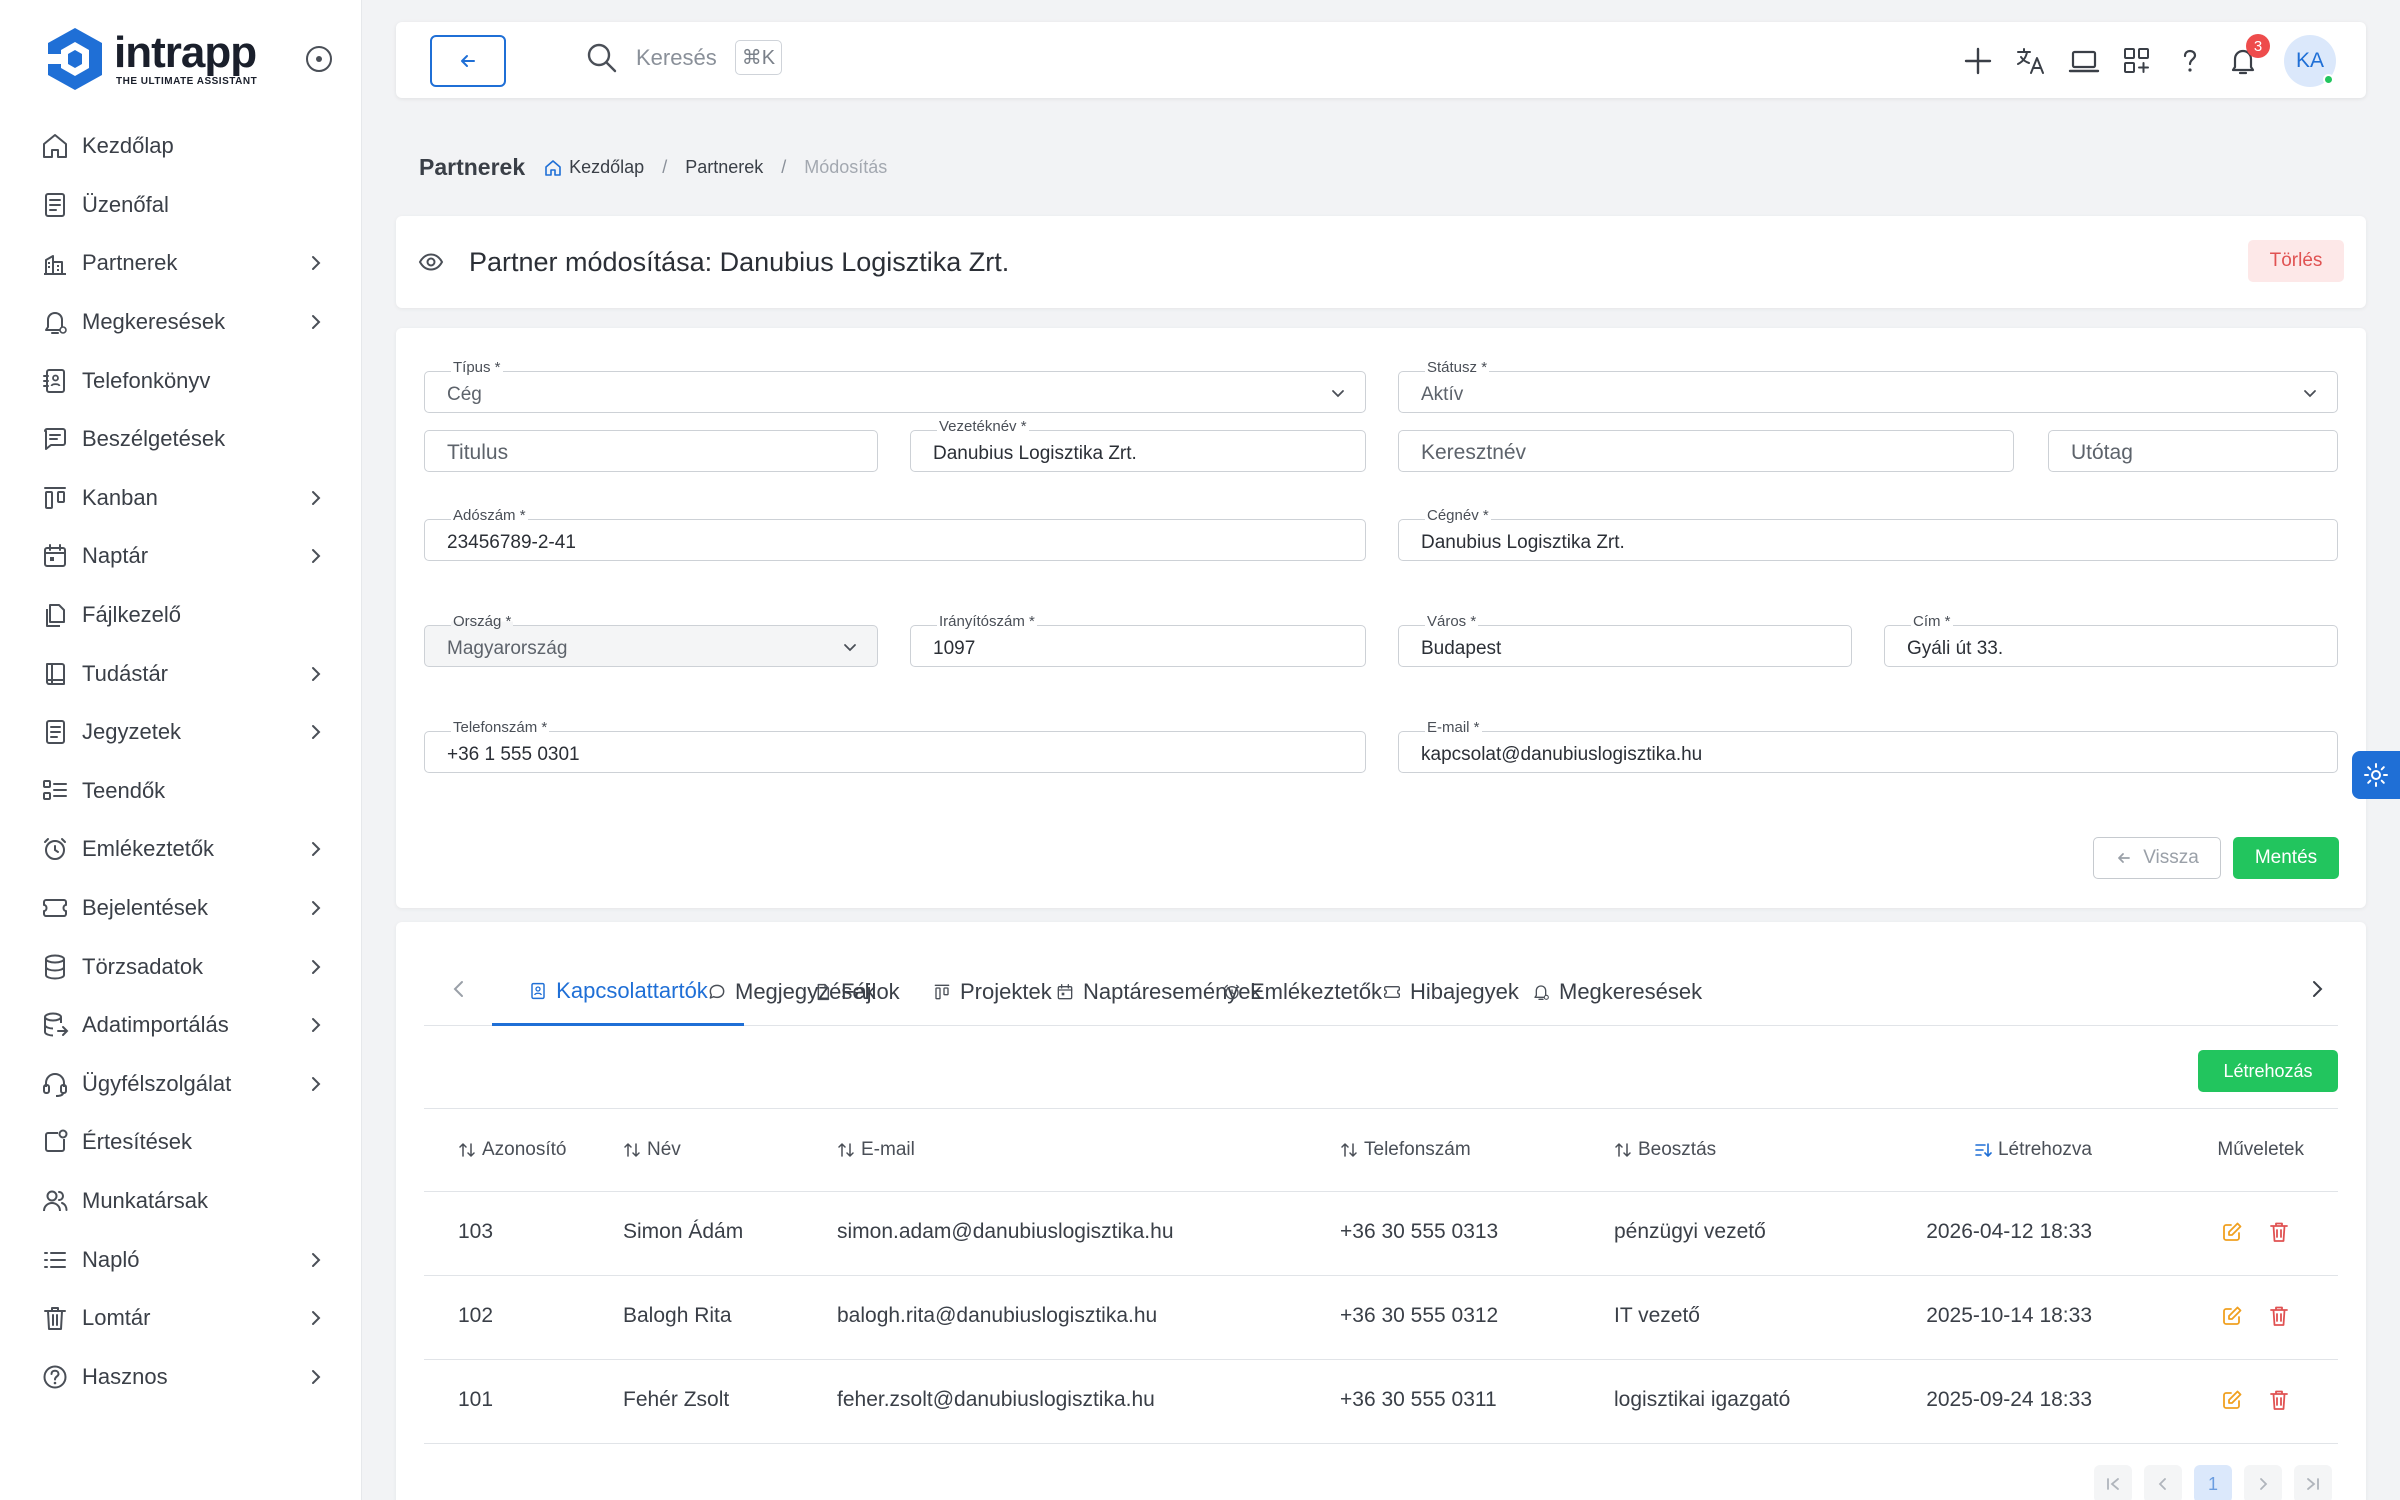 Image resolution: width=2400 pixels, height=1500 pixels. What do you see at coordinates (876, 1150) in the screenshot?
I see `column-header: E-mail` at bounding box center [876, 1150].